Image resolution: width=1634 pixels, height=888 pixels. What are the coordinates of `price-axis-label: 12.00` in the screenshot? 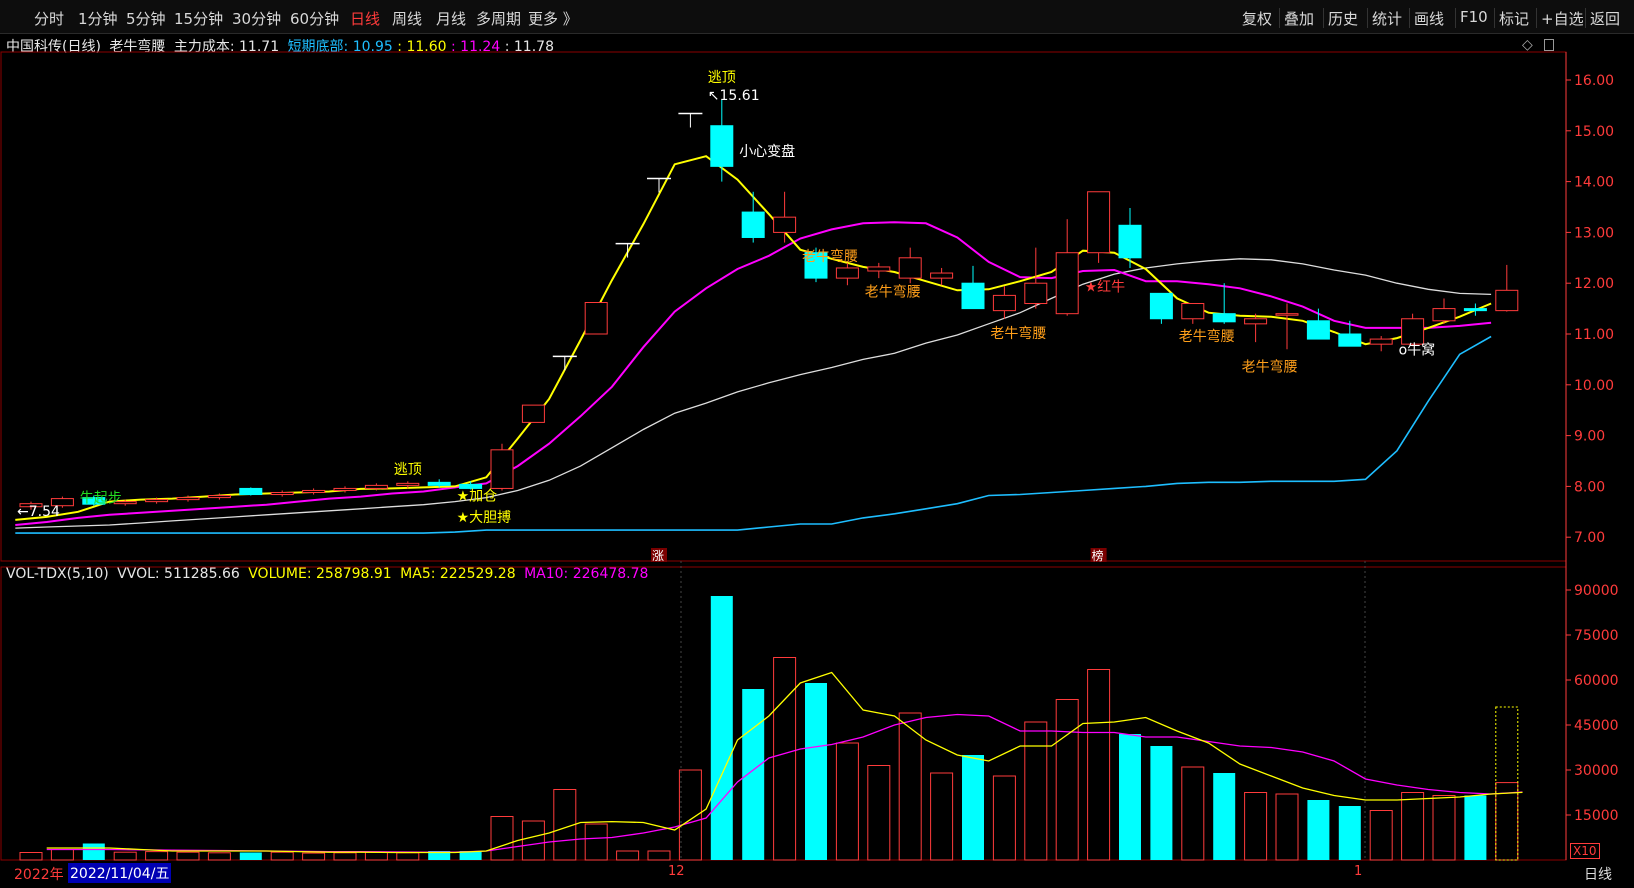 It's located at (1594, 284).